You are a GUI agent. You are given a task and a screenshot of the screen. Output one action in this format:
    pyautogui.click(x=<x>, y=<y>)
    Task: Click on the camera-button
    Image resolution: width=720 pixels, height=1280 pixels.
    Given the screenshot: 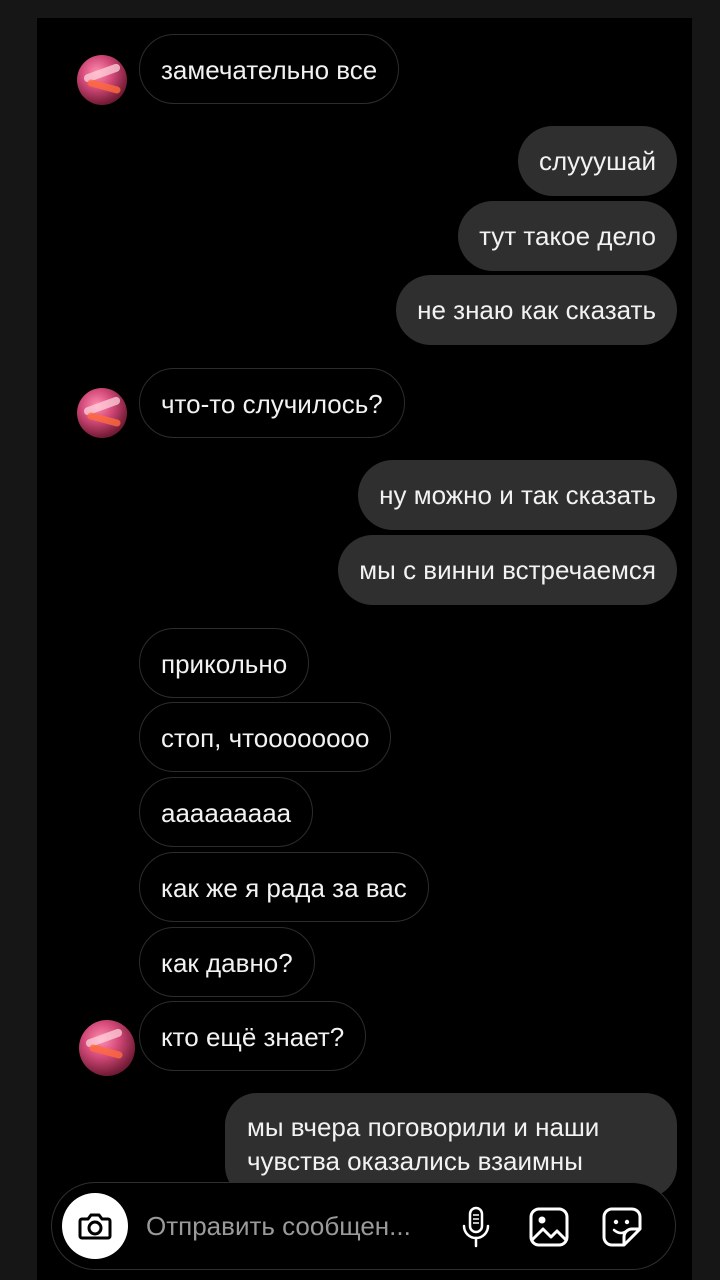 What is the action you would take?
    pyautogui.click(x=95, y=1226)
    